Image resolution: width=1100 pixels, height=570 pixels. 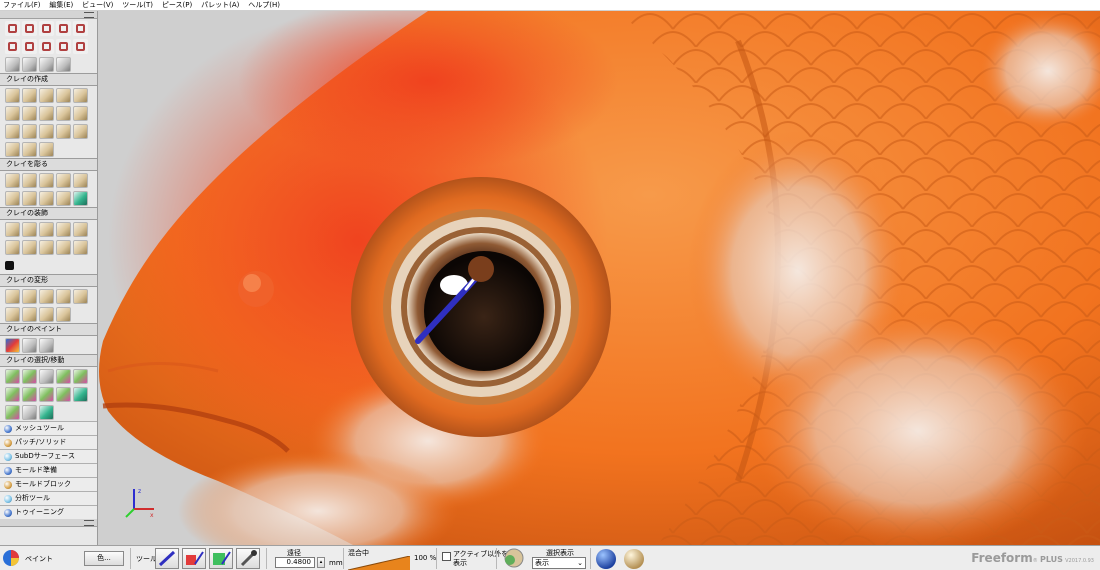 I want to click on menu-piece: ピース(P), so click(x=177, y=5).